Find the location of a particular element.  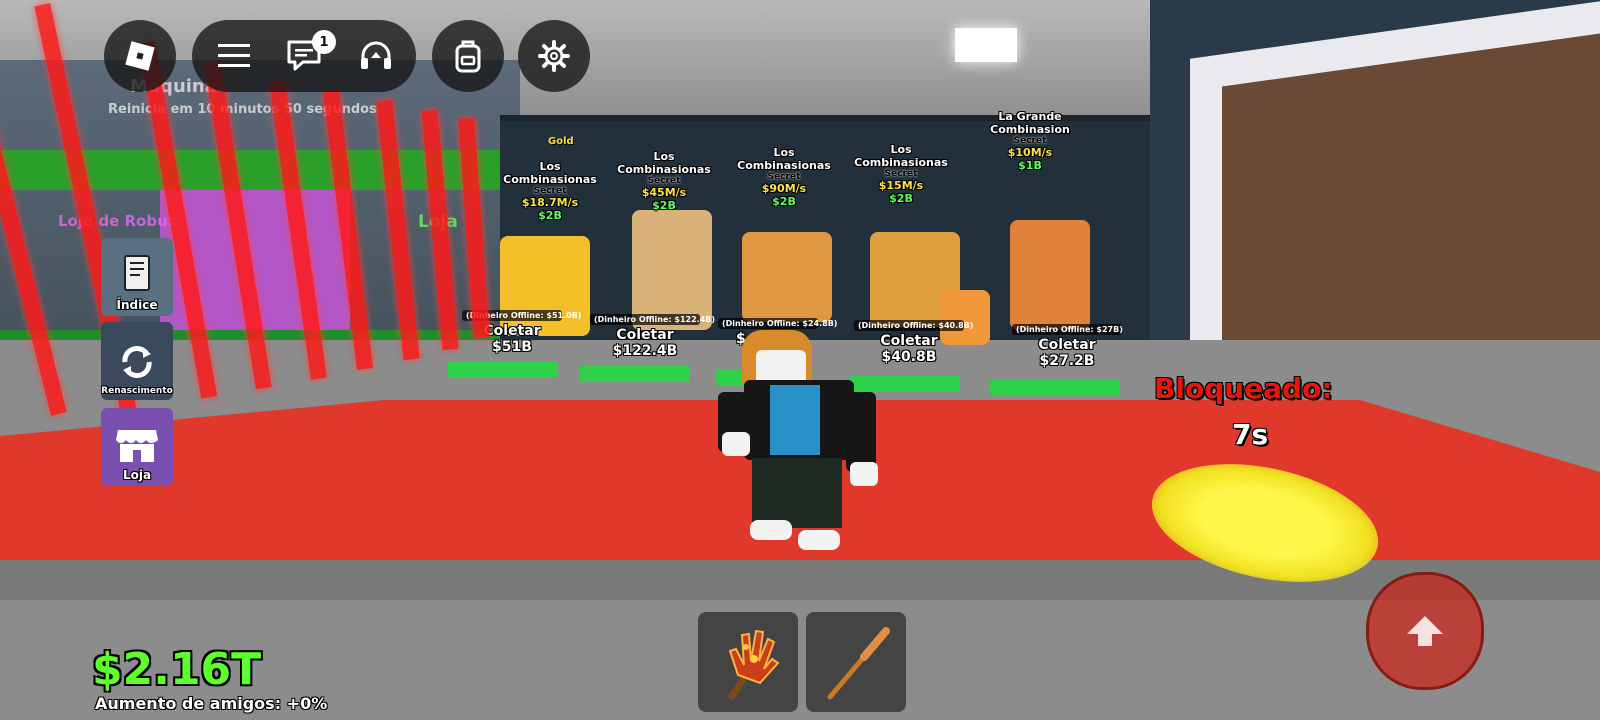

menu-icon is located at coordinates (234, 55).